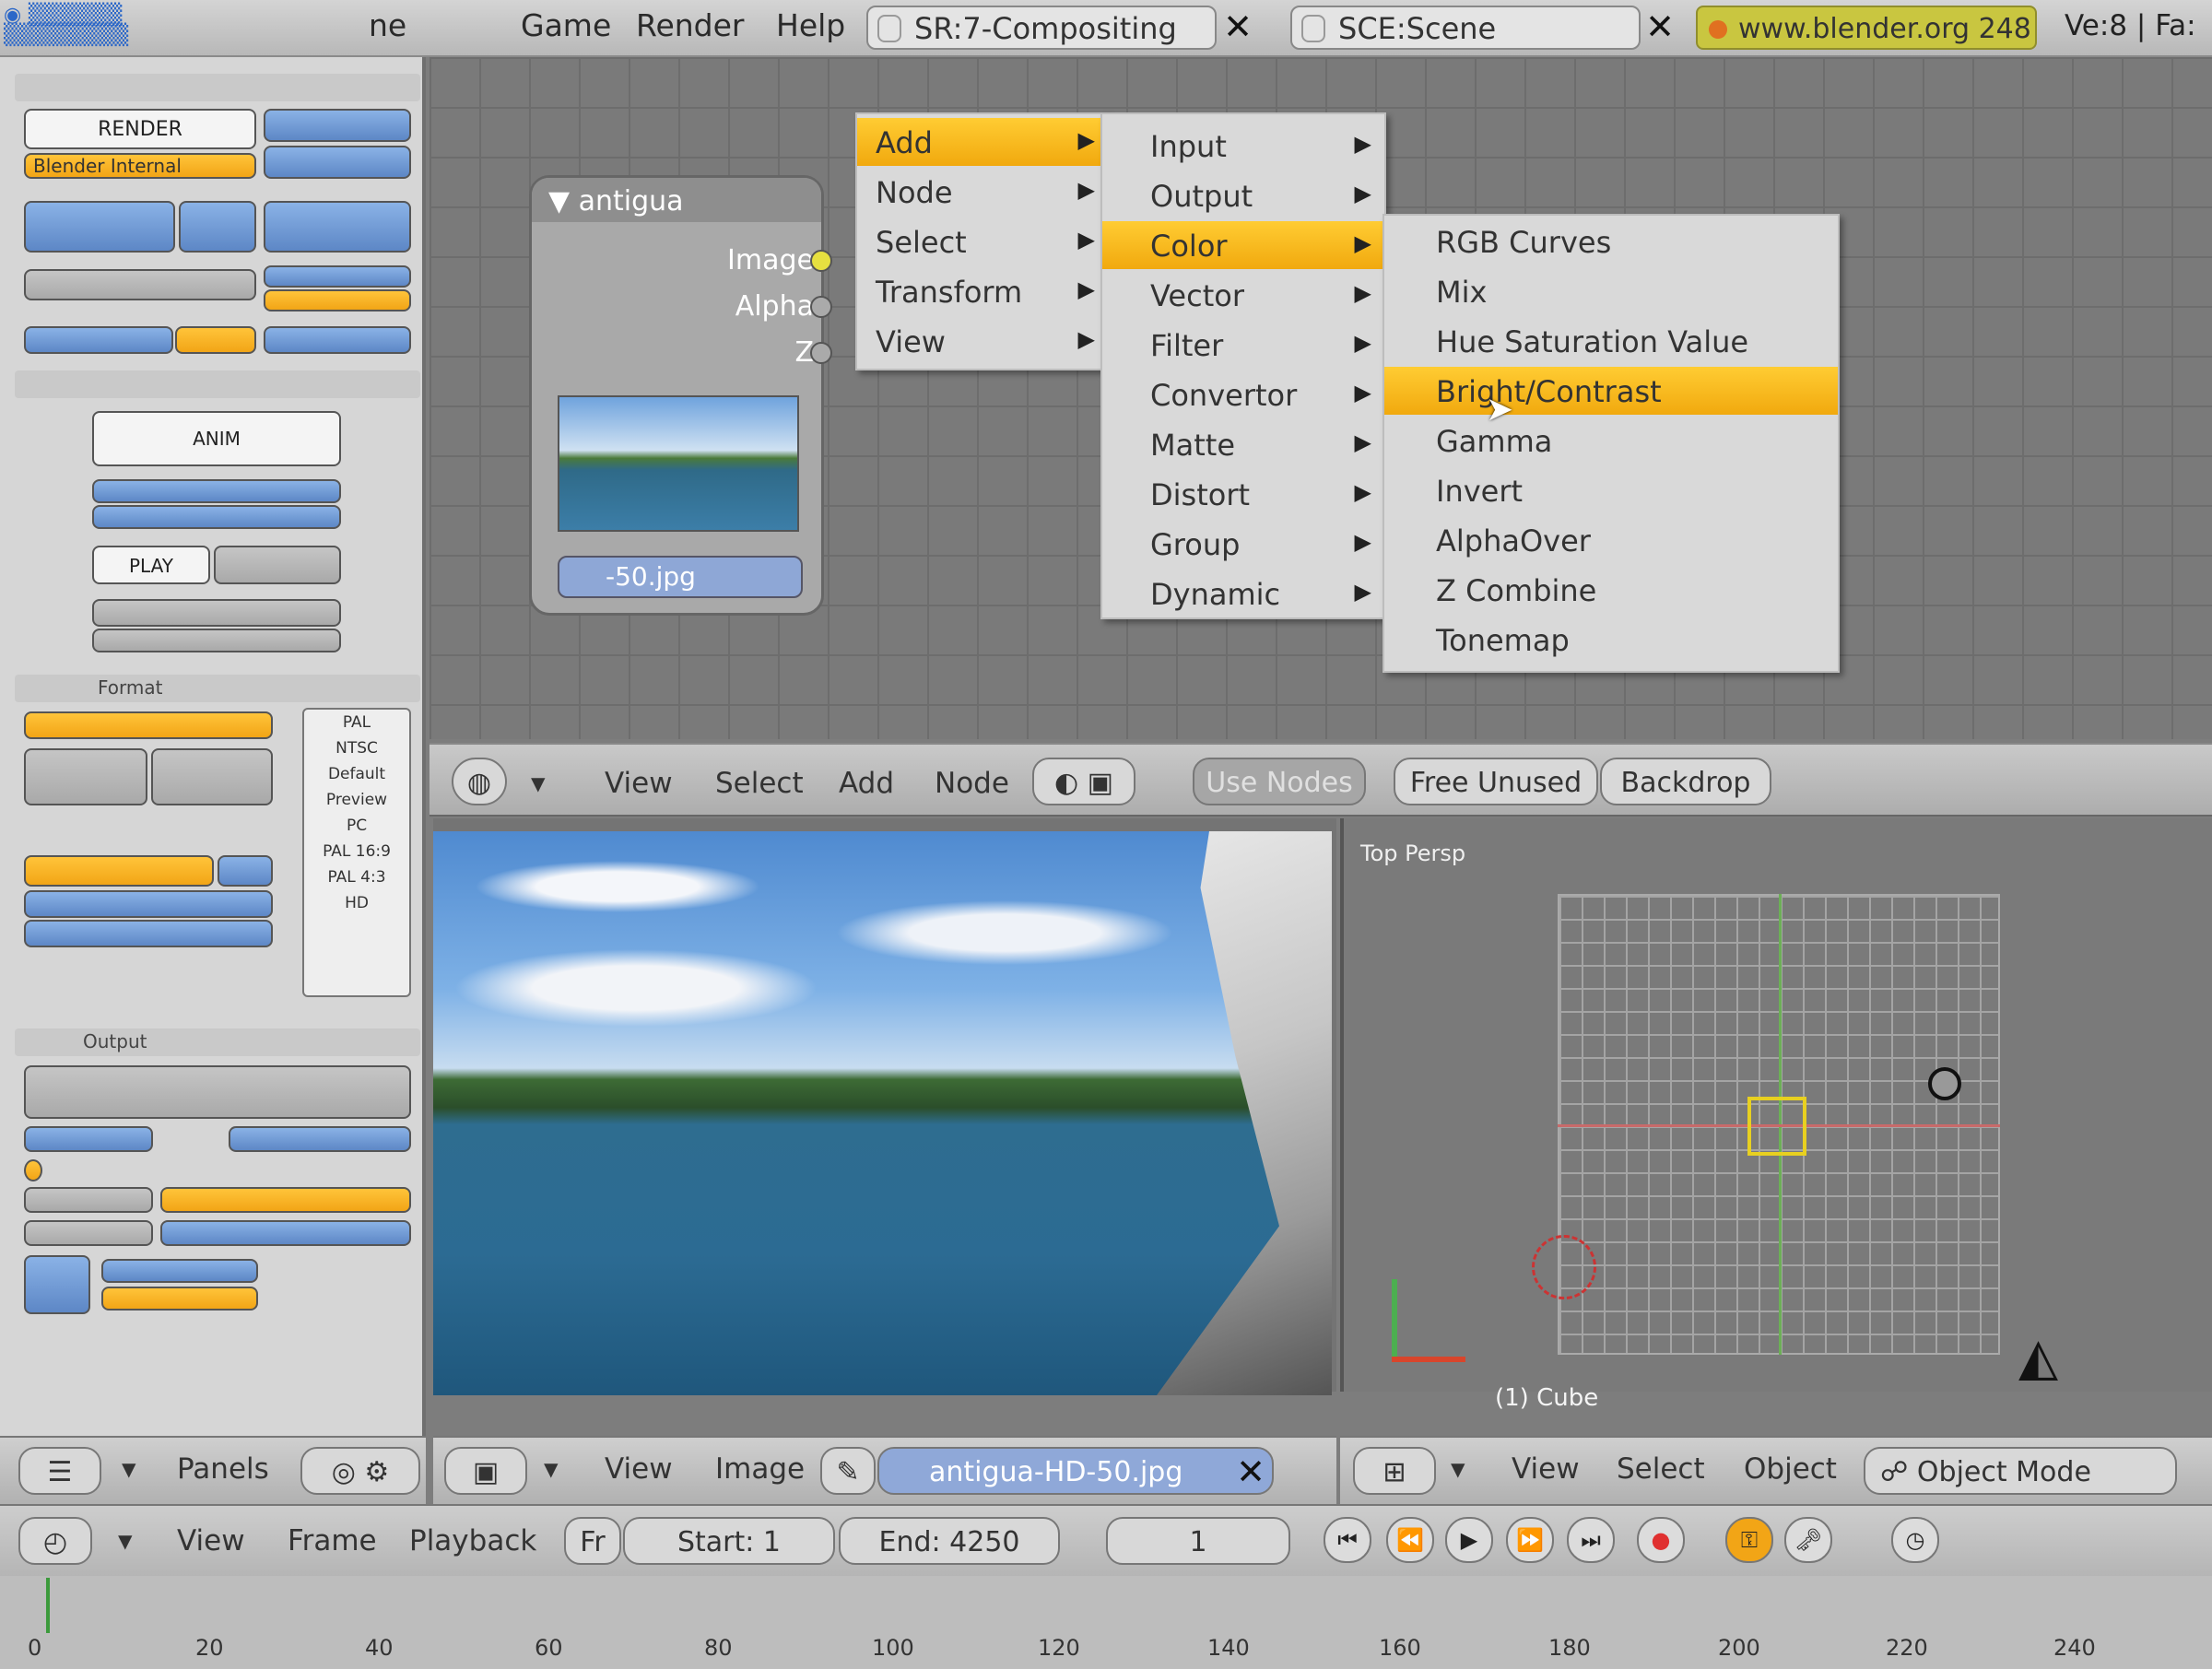 This screenshot has height=1669, width=2212. What do you see at coordinates (479, 781) in the screenshot?
I see `editor-type-icon: ◍` at bounding box center [479, 781].